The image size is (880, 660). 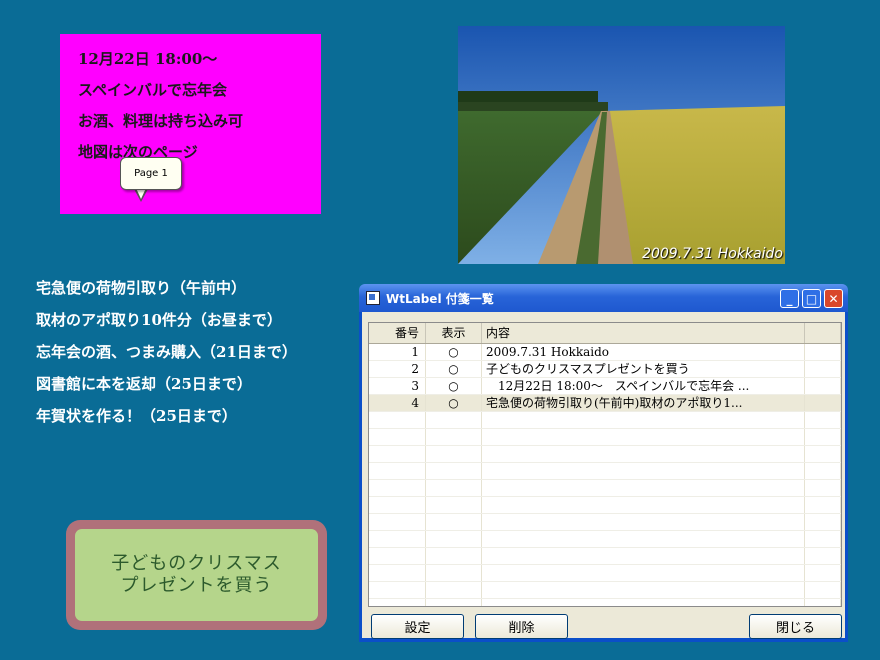 I want to click on todo-item: 図書館に本を返却（25日まで）, so click(x=144, y=384).